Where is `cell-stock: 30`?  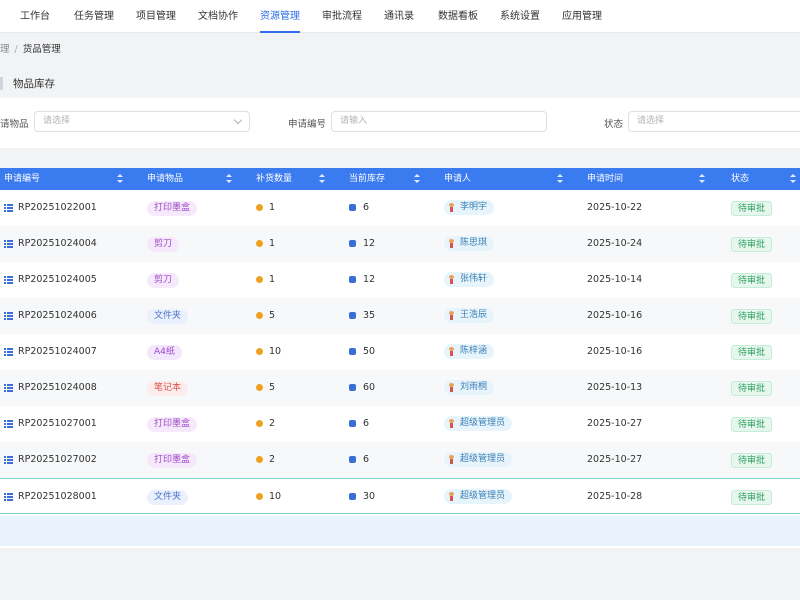 cell-stock: 30 is located at coordinates (369, 496).